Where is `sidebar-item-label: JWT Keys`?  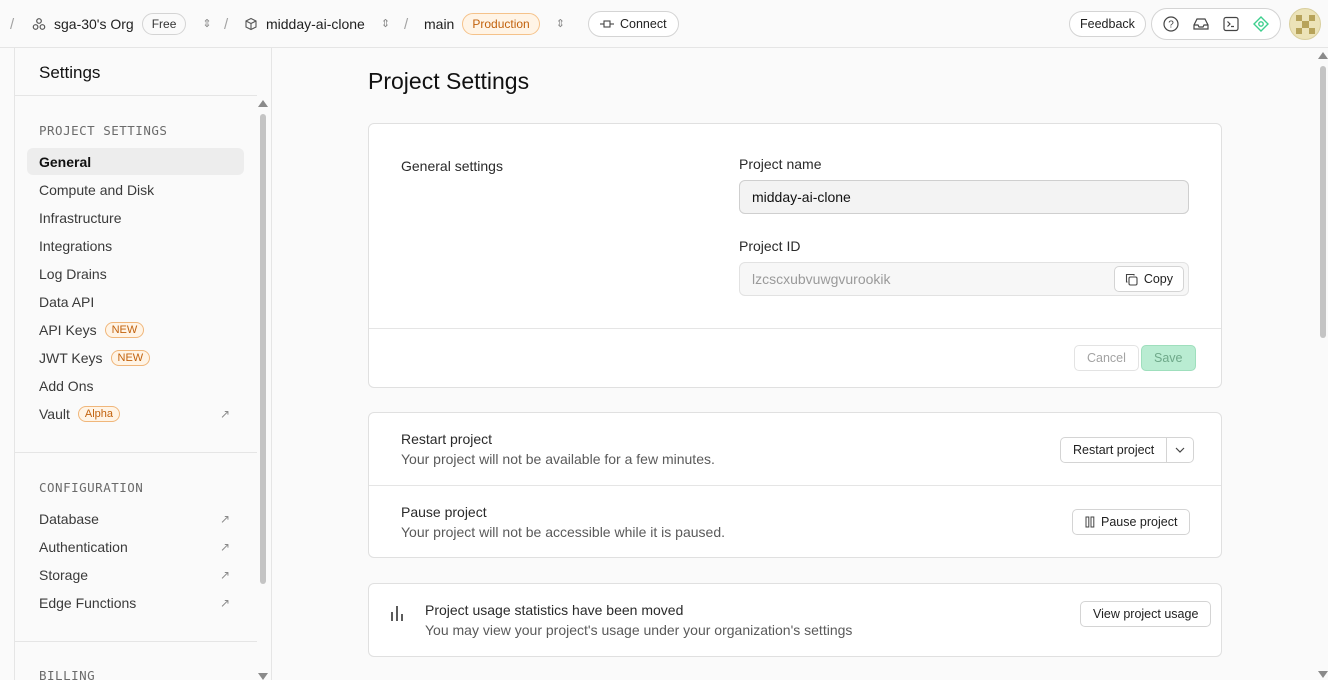
sidebar-item-label: JWT Keys is located at coordinates (71, 357).